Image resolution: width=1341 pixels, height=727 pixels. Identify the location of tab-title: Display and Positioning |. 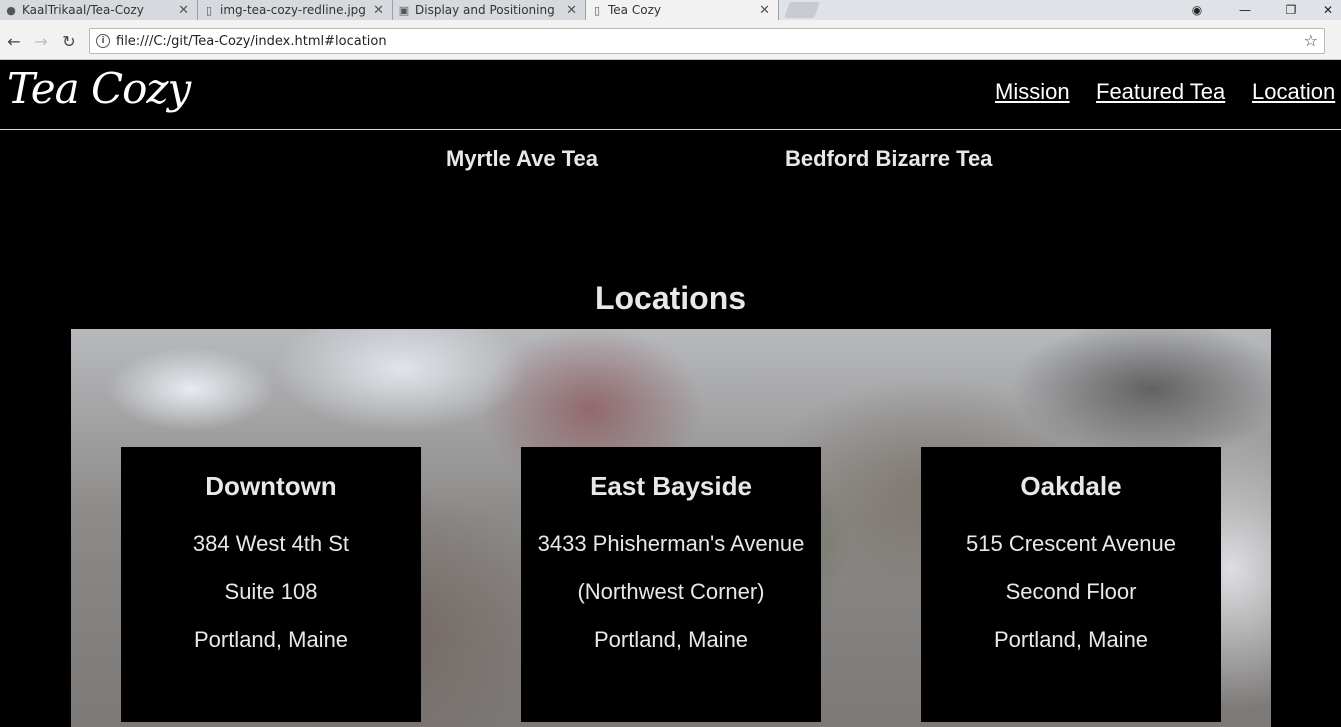
(488, 10).